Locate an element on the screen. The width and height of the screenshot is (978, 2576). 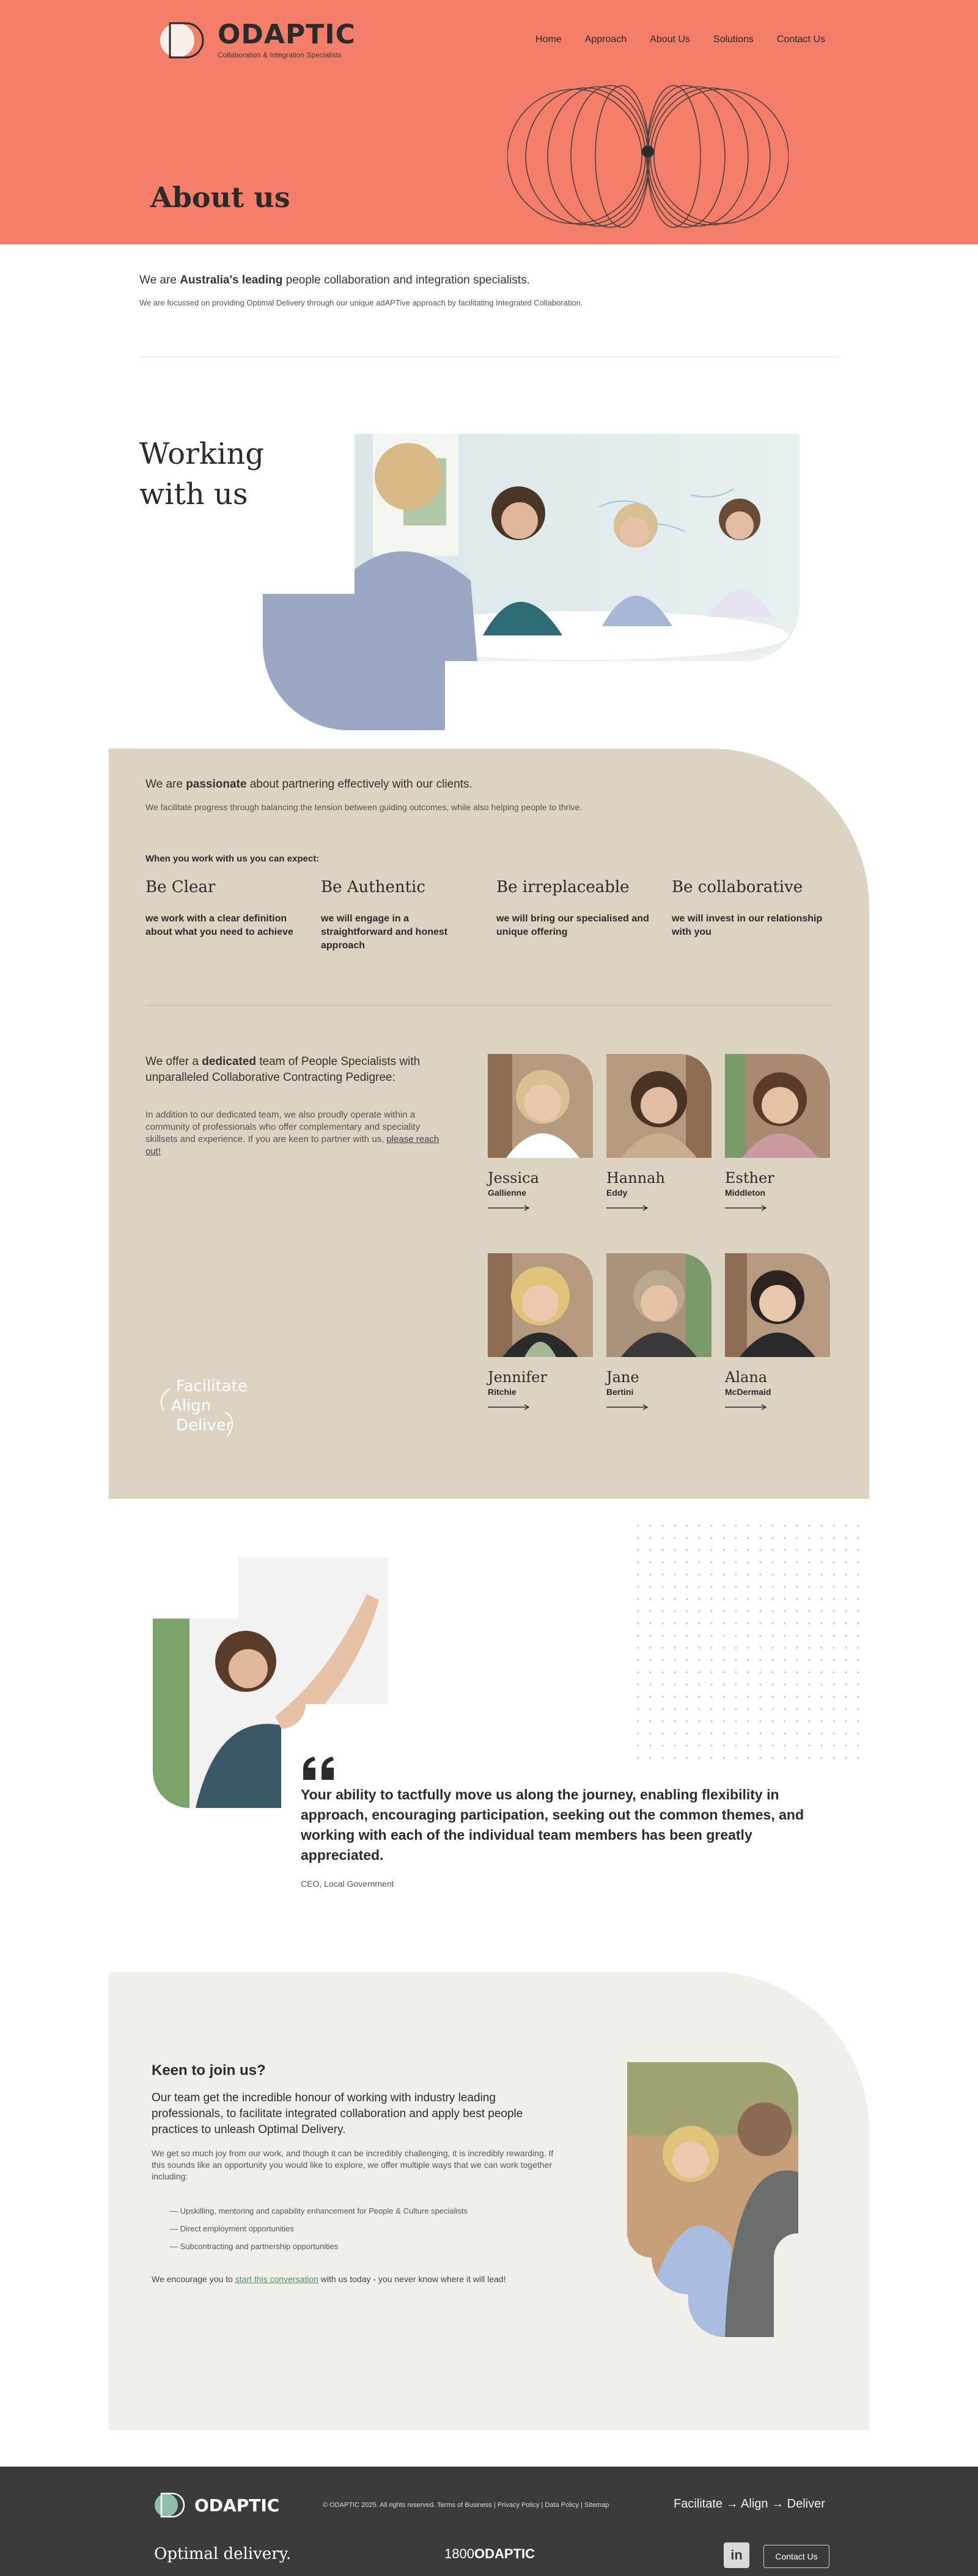
brand-tagline: Collaboration & Integration Specialists is located at coordinates (280, 55).